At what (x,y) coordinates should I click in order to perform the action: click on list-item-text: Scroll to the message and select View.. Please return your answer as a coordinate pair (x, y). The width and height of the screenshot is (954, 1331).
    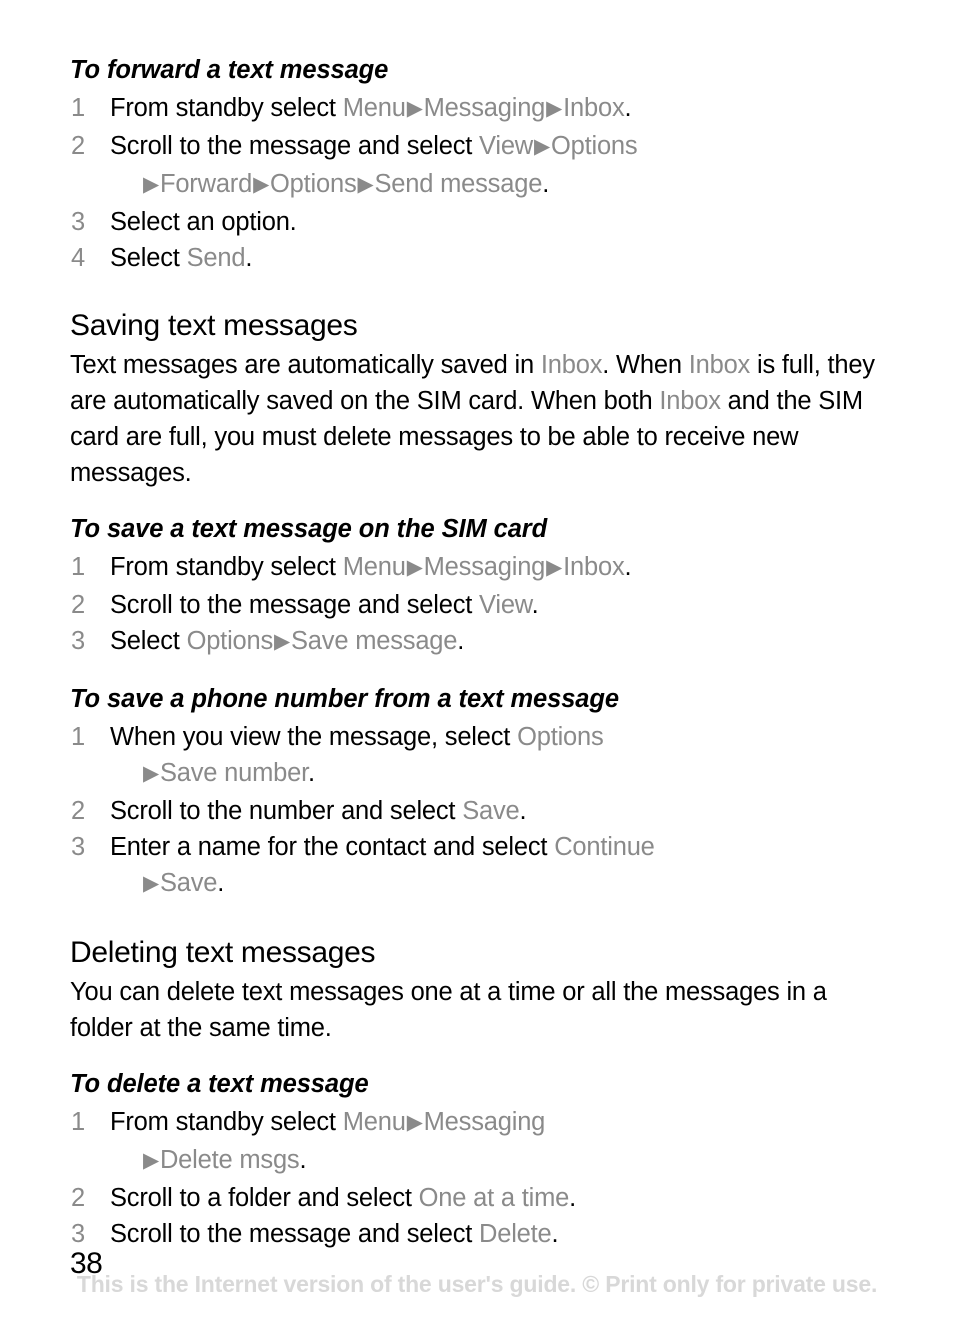
    Looking at the image, I should click on (497, 605).